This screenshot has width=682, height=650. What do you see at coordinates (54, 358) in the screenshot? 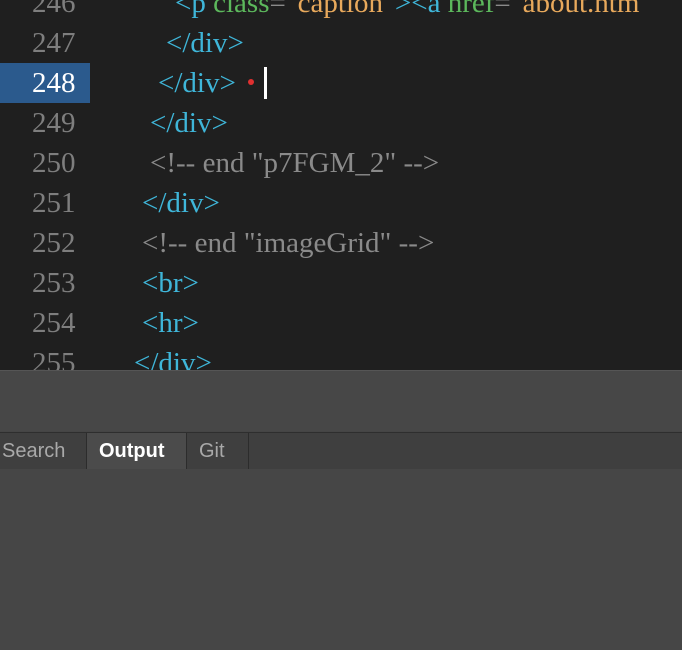
I see `line-number: 255` at bounding box center [54, 358].